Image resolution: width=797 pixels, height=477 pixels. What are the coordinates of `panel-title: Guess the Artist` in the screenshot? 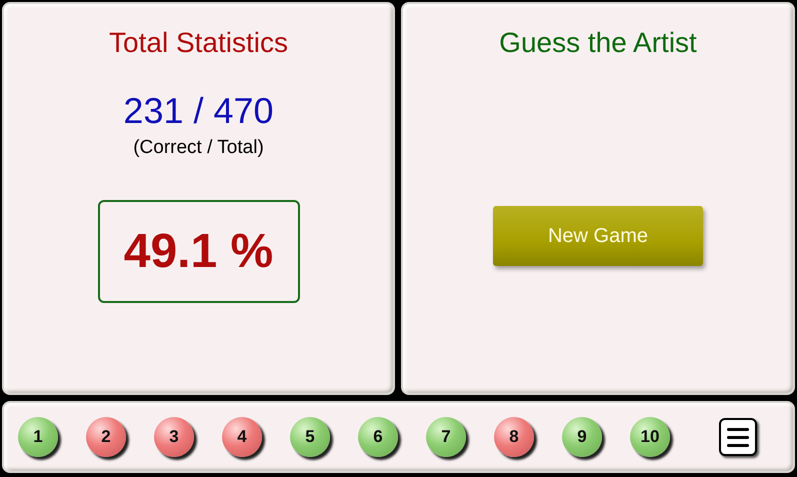 It's located at (598, 43).